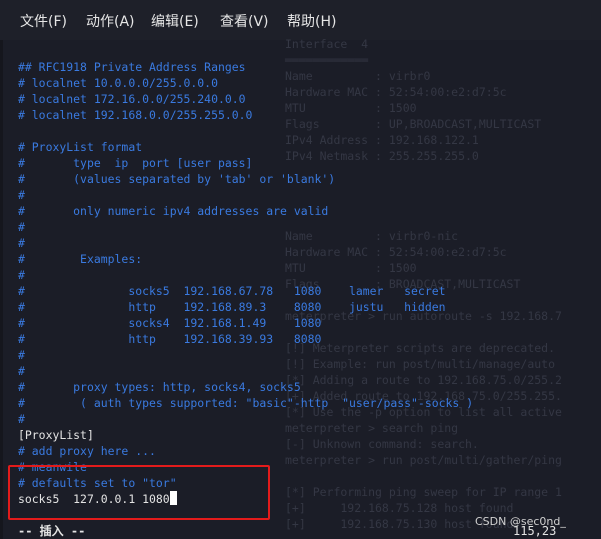  Describe the element at coordinates (80, 147) in the screenshot. I see `line-text: # ProxyList format` at that location.